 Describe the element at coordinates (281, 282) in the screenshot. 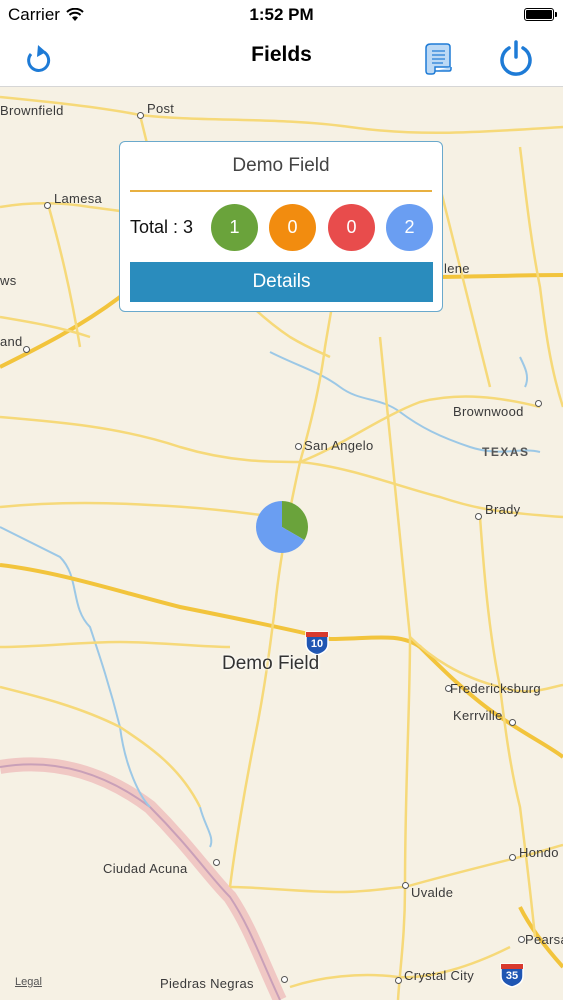

I see `details-button: Details` at that location.